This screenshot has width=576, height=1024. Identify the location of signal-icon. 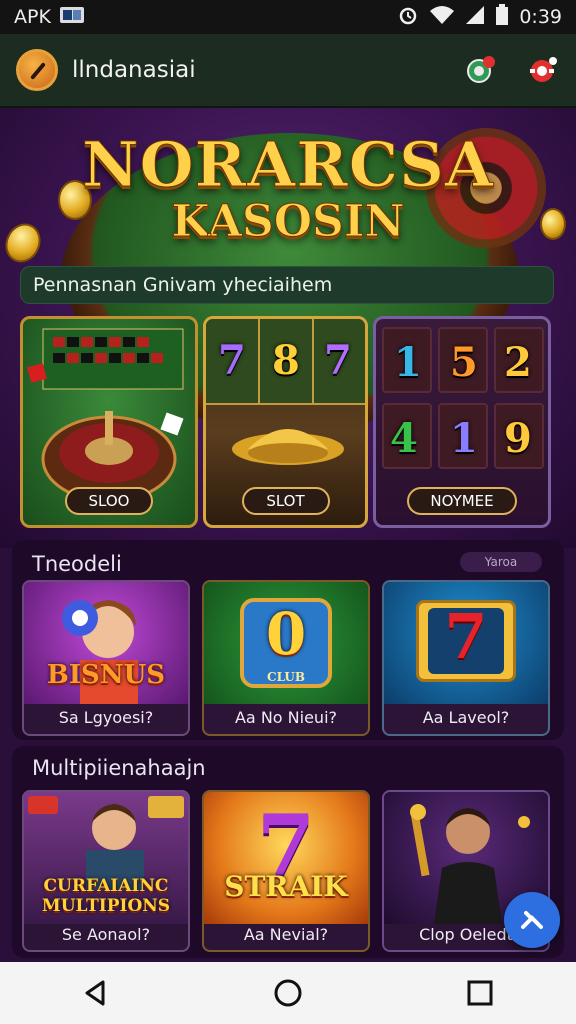
(475, 17).